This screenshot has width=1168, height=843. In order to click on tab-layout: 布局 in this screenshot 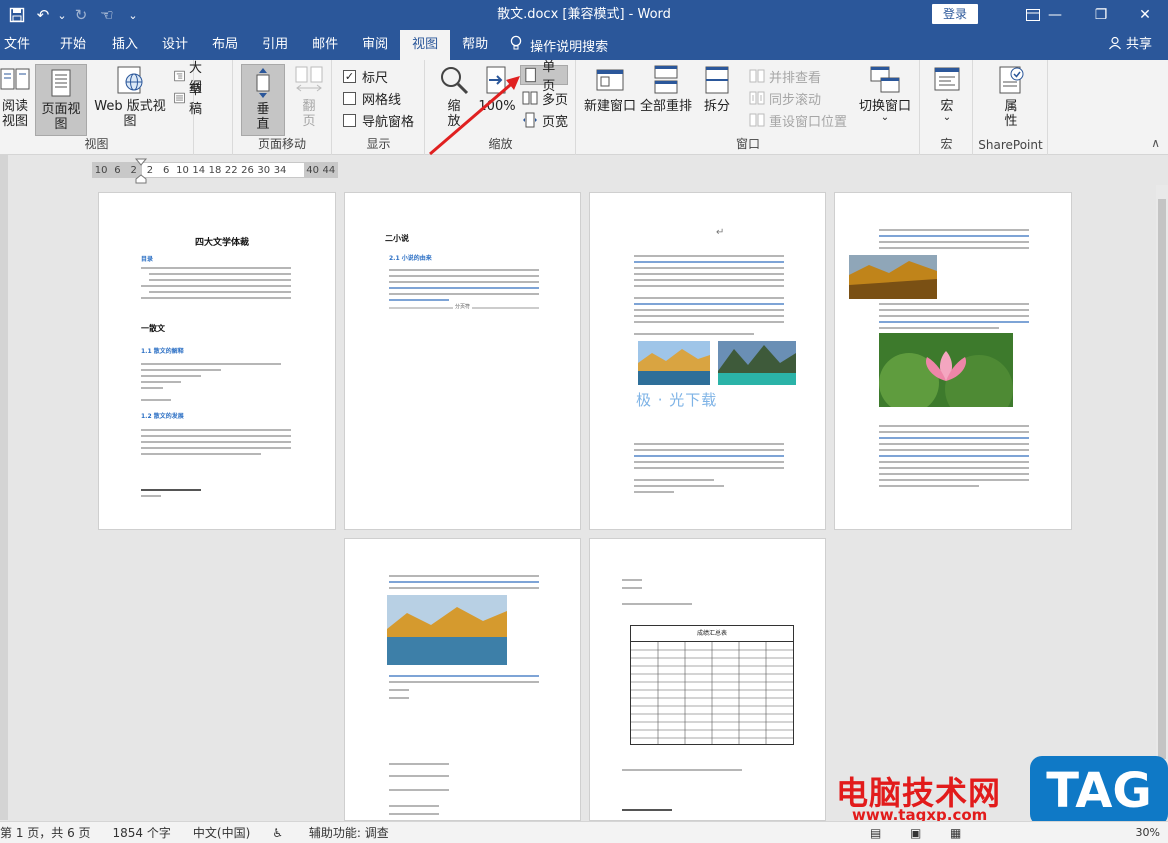, I will do `click(225, 45)`.